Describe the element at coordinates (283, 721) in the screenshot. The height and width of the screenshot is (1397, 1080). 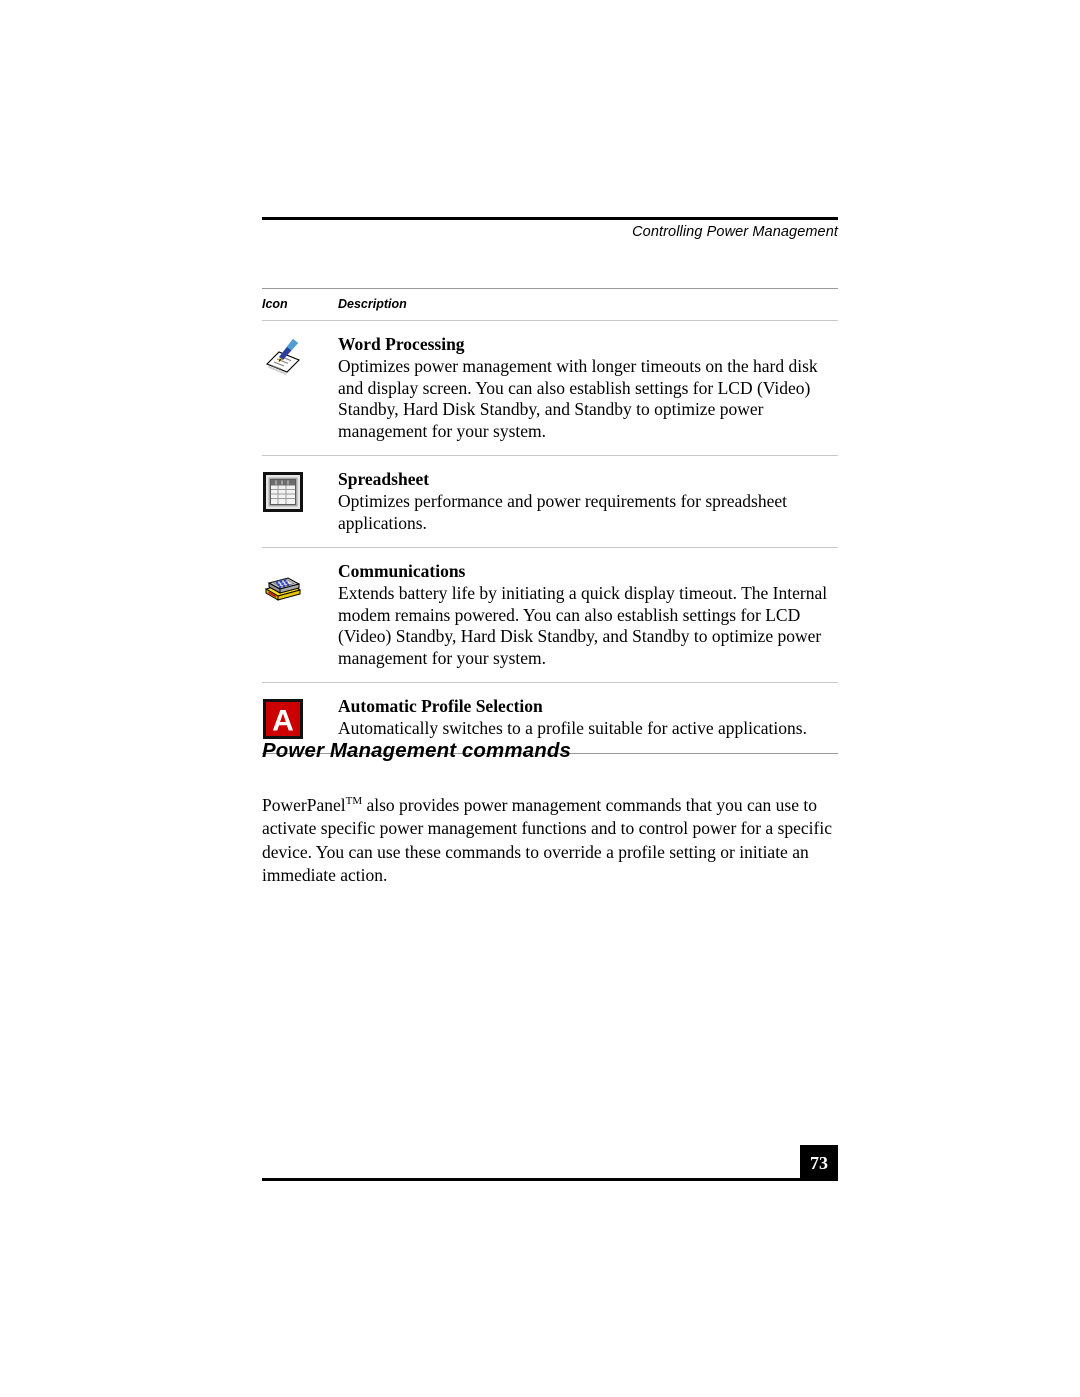
I see `svg-text: A` at that location.